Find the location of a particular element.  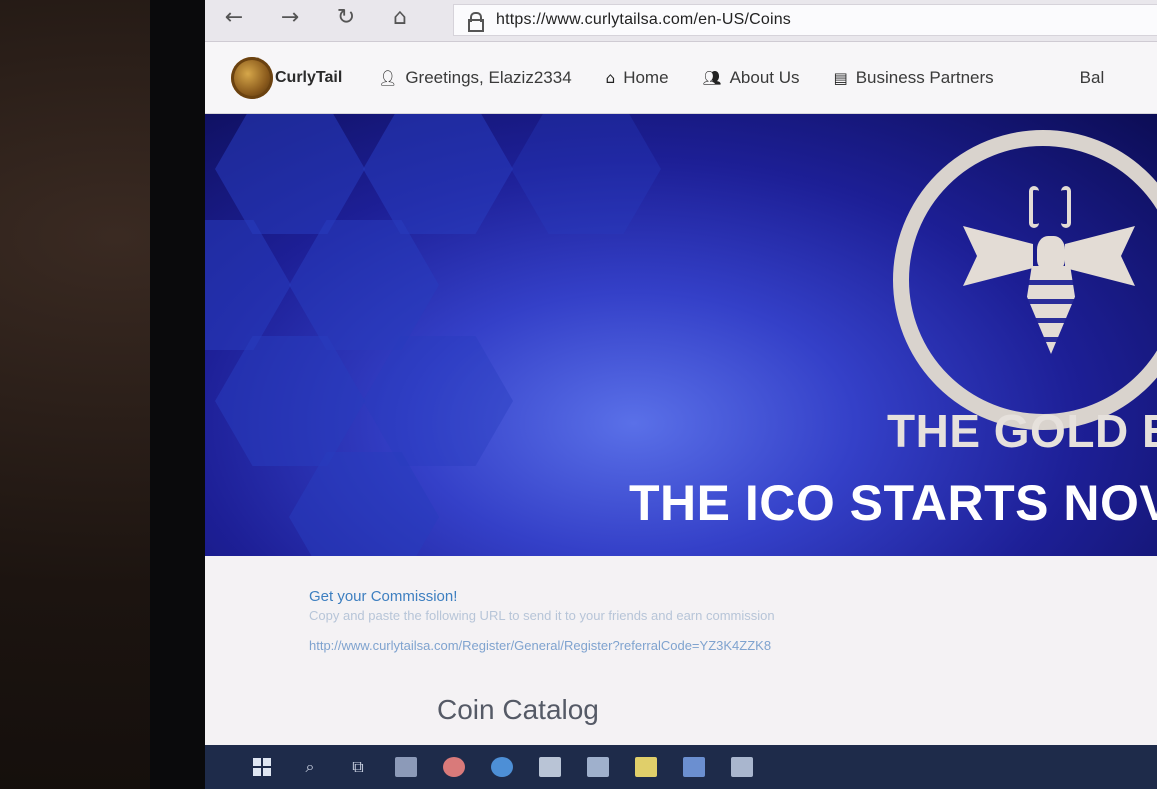

bee-emblem-icon is located at coordinates (1025, 280).